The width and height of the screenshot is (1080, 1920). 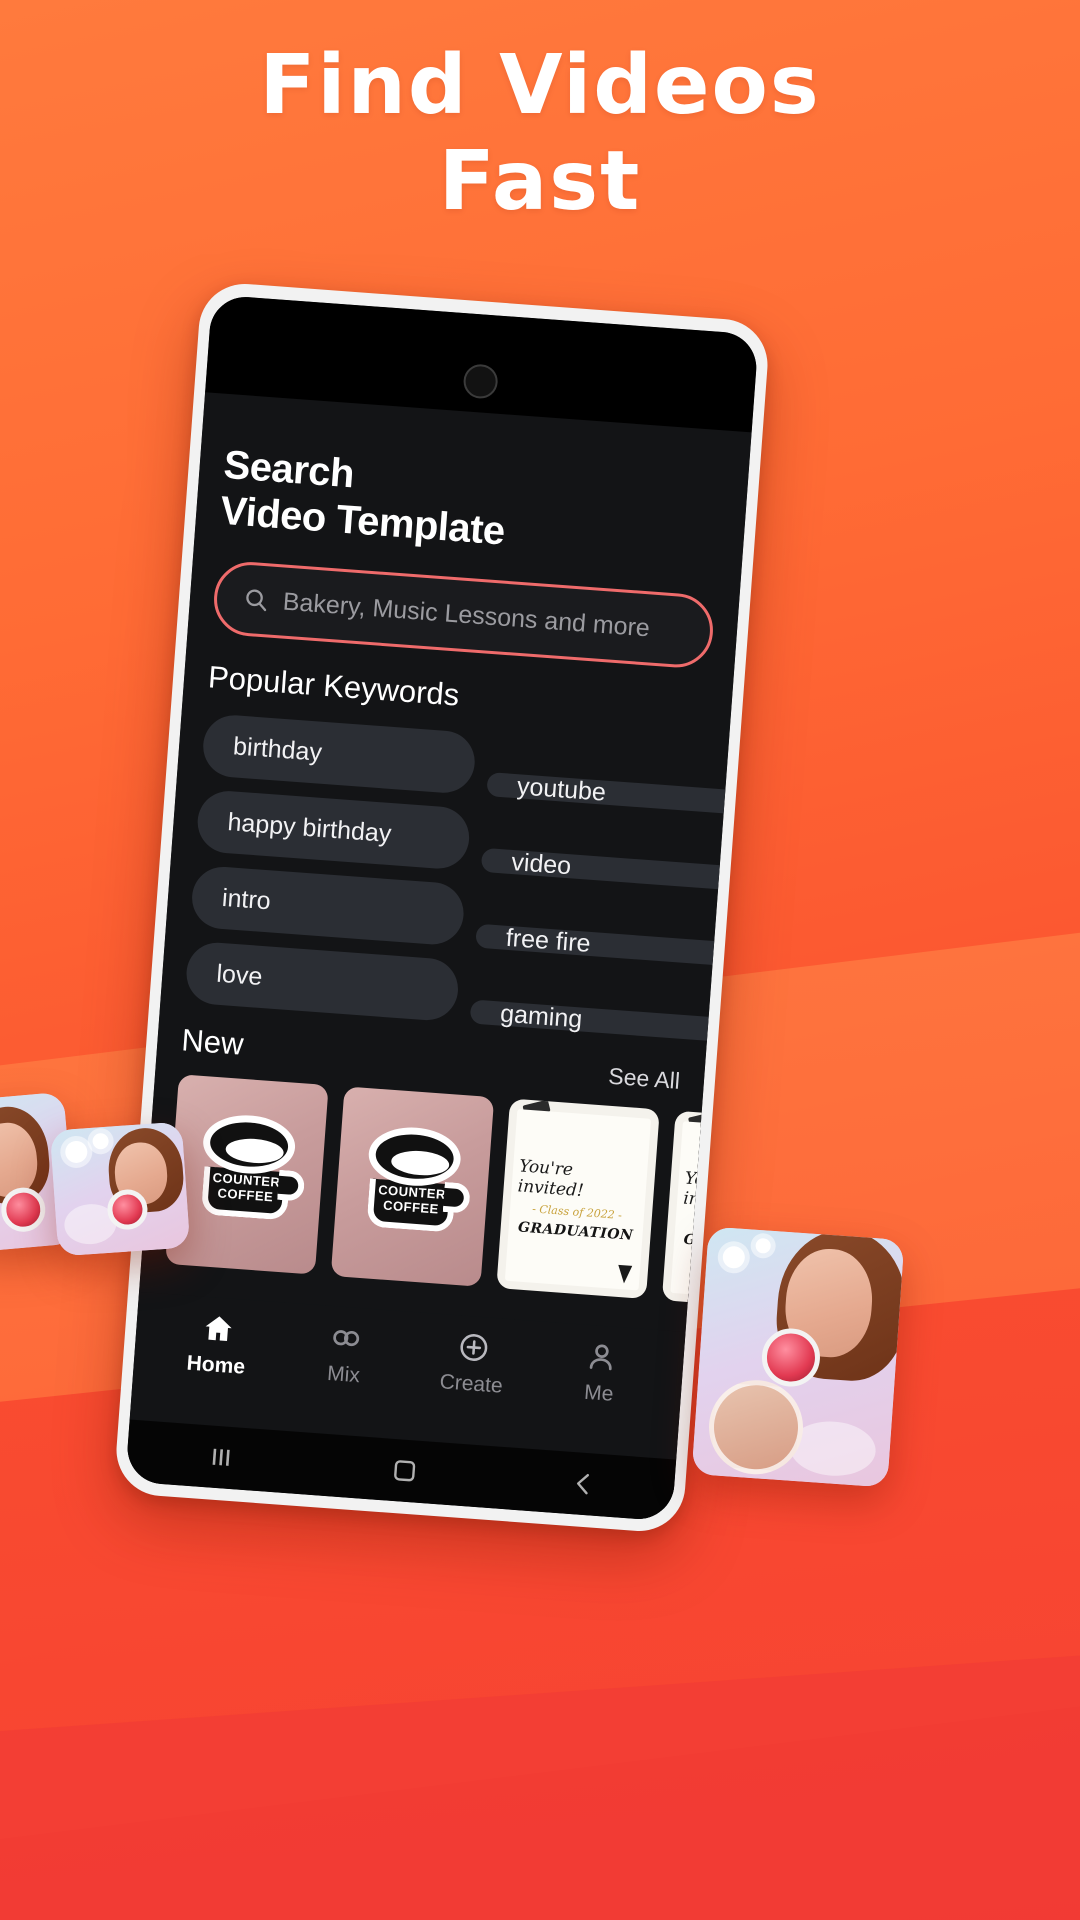 I want to click on search-input: Bakery, Music Lessons and more, so click(x=463, y=614).